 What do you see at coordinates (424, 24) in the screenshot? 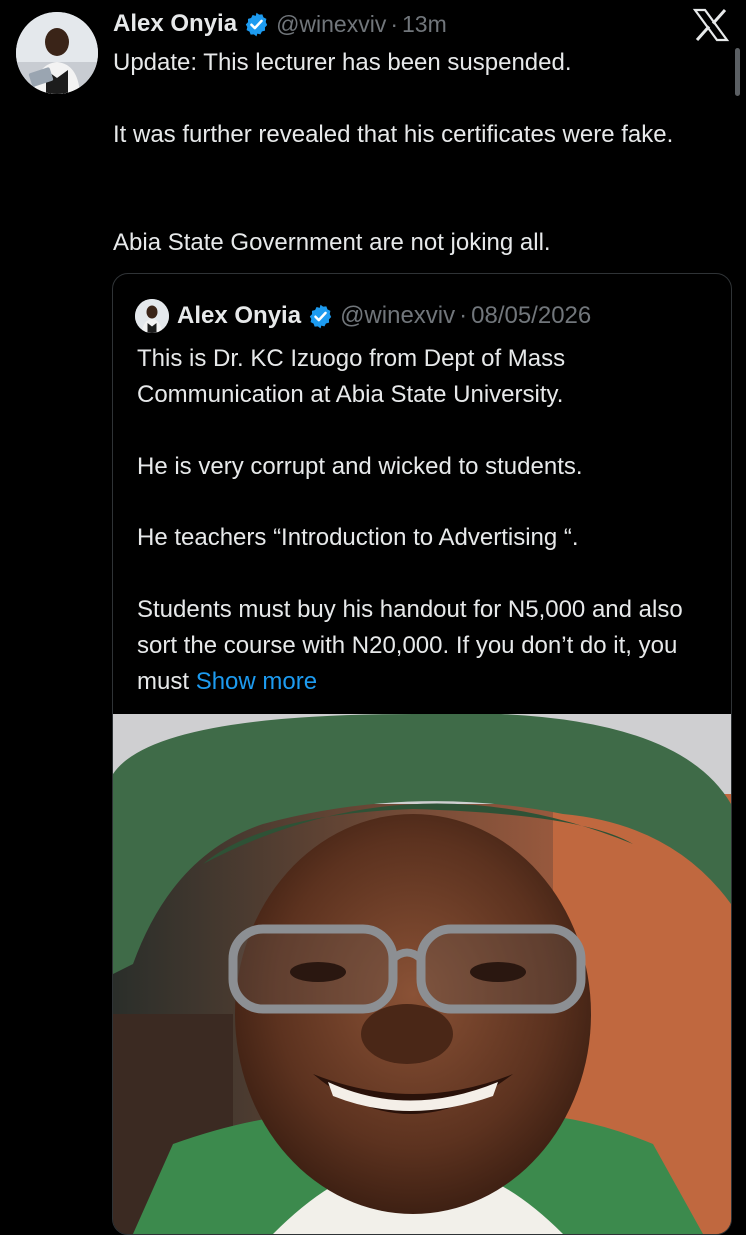
I see `post-time: 13m` at bounding box center [424, 24].